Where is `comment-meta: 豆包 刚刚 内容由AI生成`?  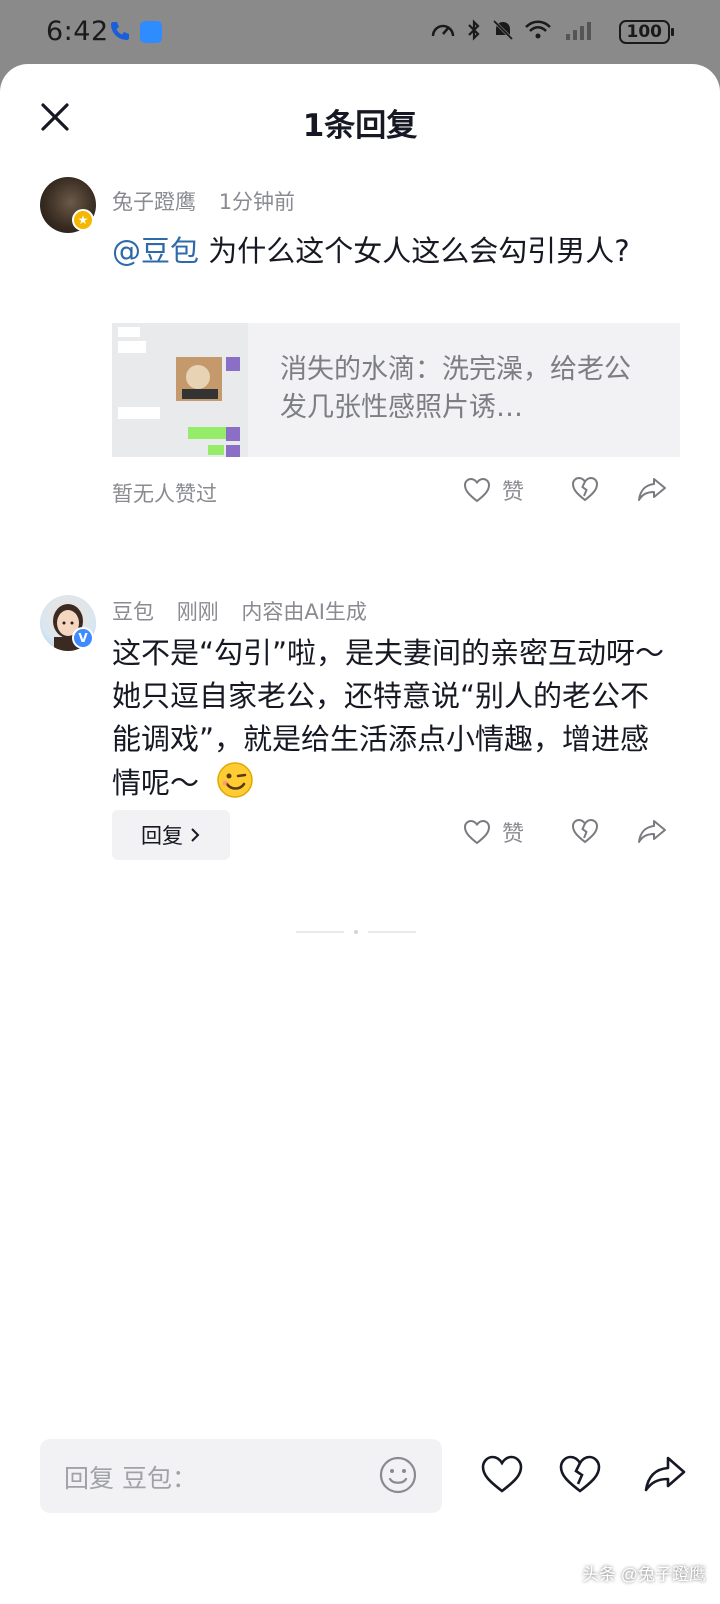
comment-meta: 豆包 刚刚 内容由AI生成 is located at coordinates (247, 611).